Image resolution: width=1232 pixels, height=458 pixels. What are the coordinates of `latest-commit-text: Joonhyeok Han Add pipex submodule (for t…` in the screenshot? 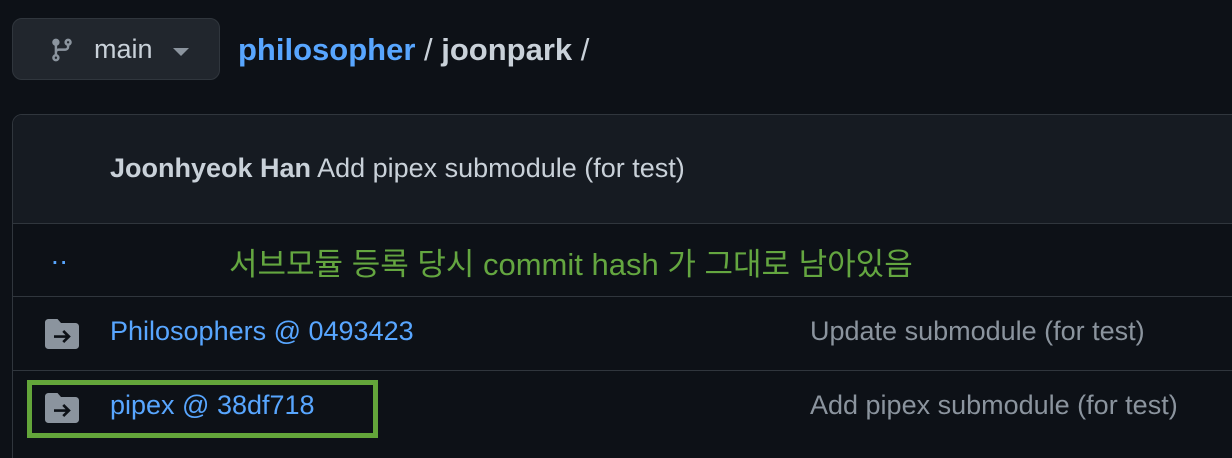 It's located at (397, 168).